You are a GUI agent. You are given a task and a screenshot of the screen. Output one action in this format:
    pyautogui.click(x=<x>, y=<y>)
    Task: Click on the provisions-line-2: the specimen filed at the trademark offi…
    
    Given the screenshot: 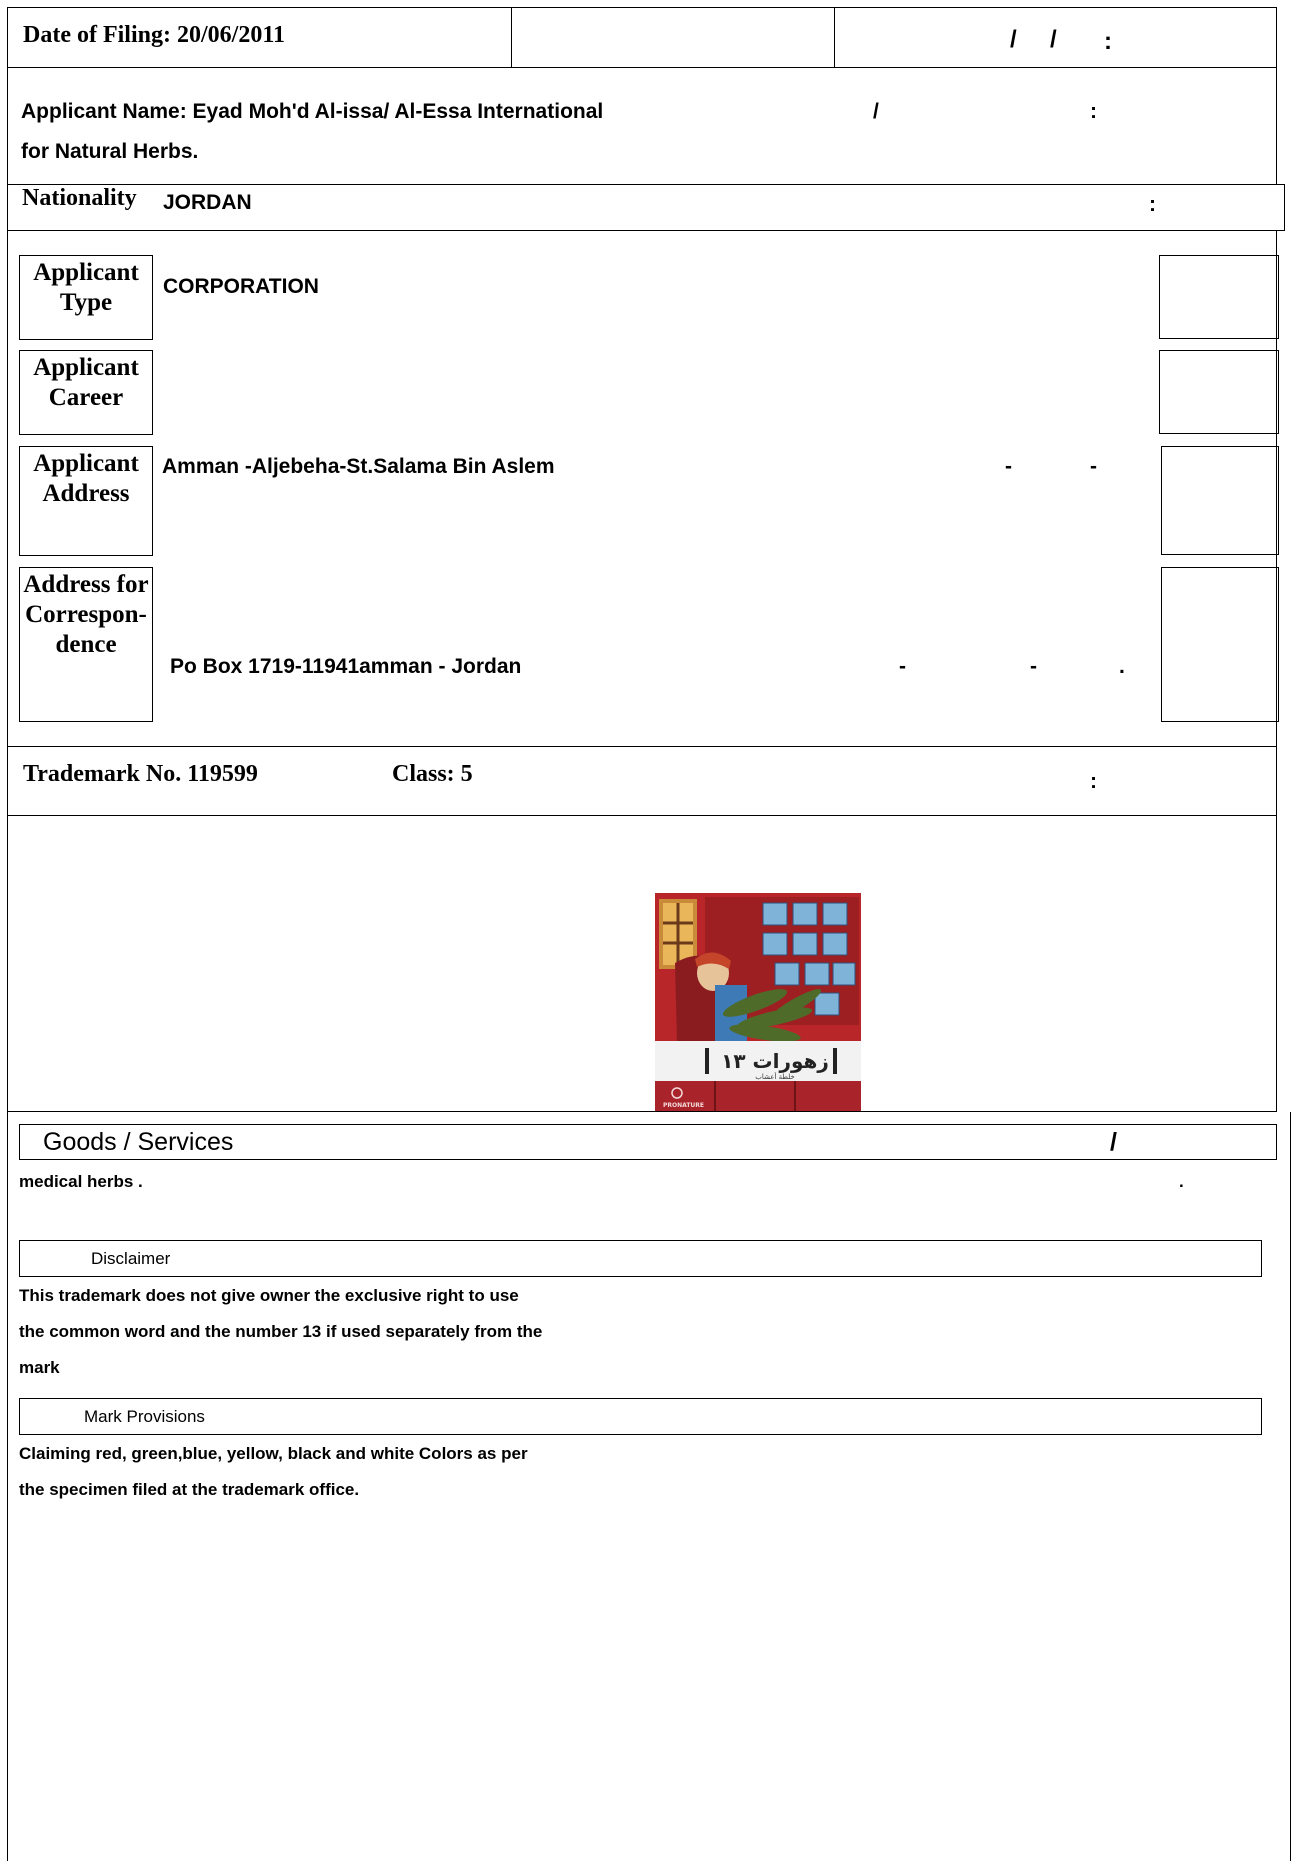 What is the action you would take?
    pyautogui.click(x=189, y=1489)
    